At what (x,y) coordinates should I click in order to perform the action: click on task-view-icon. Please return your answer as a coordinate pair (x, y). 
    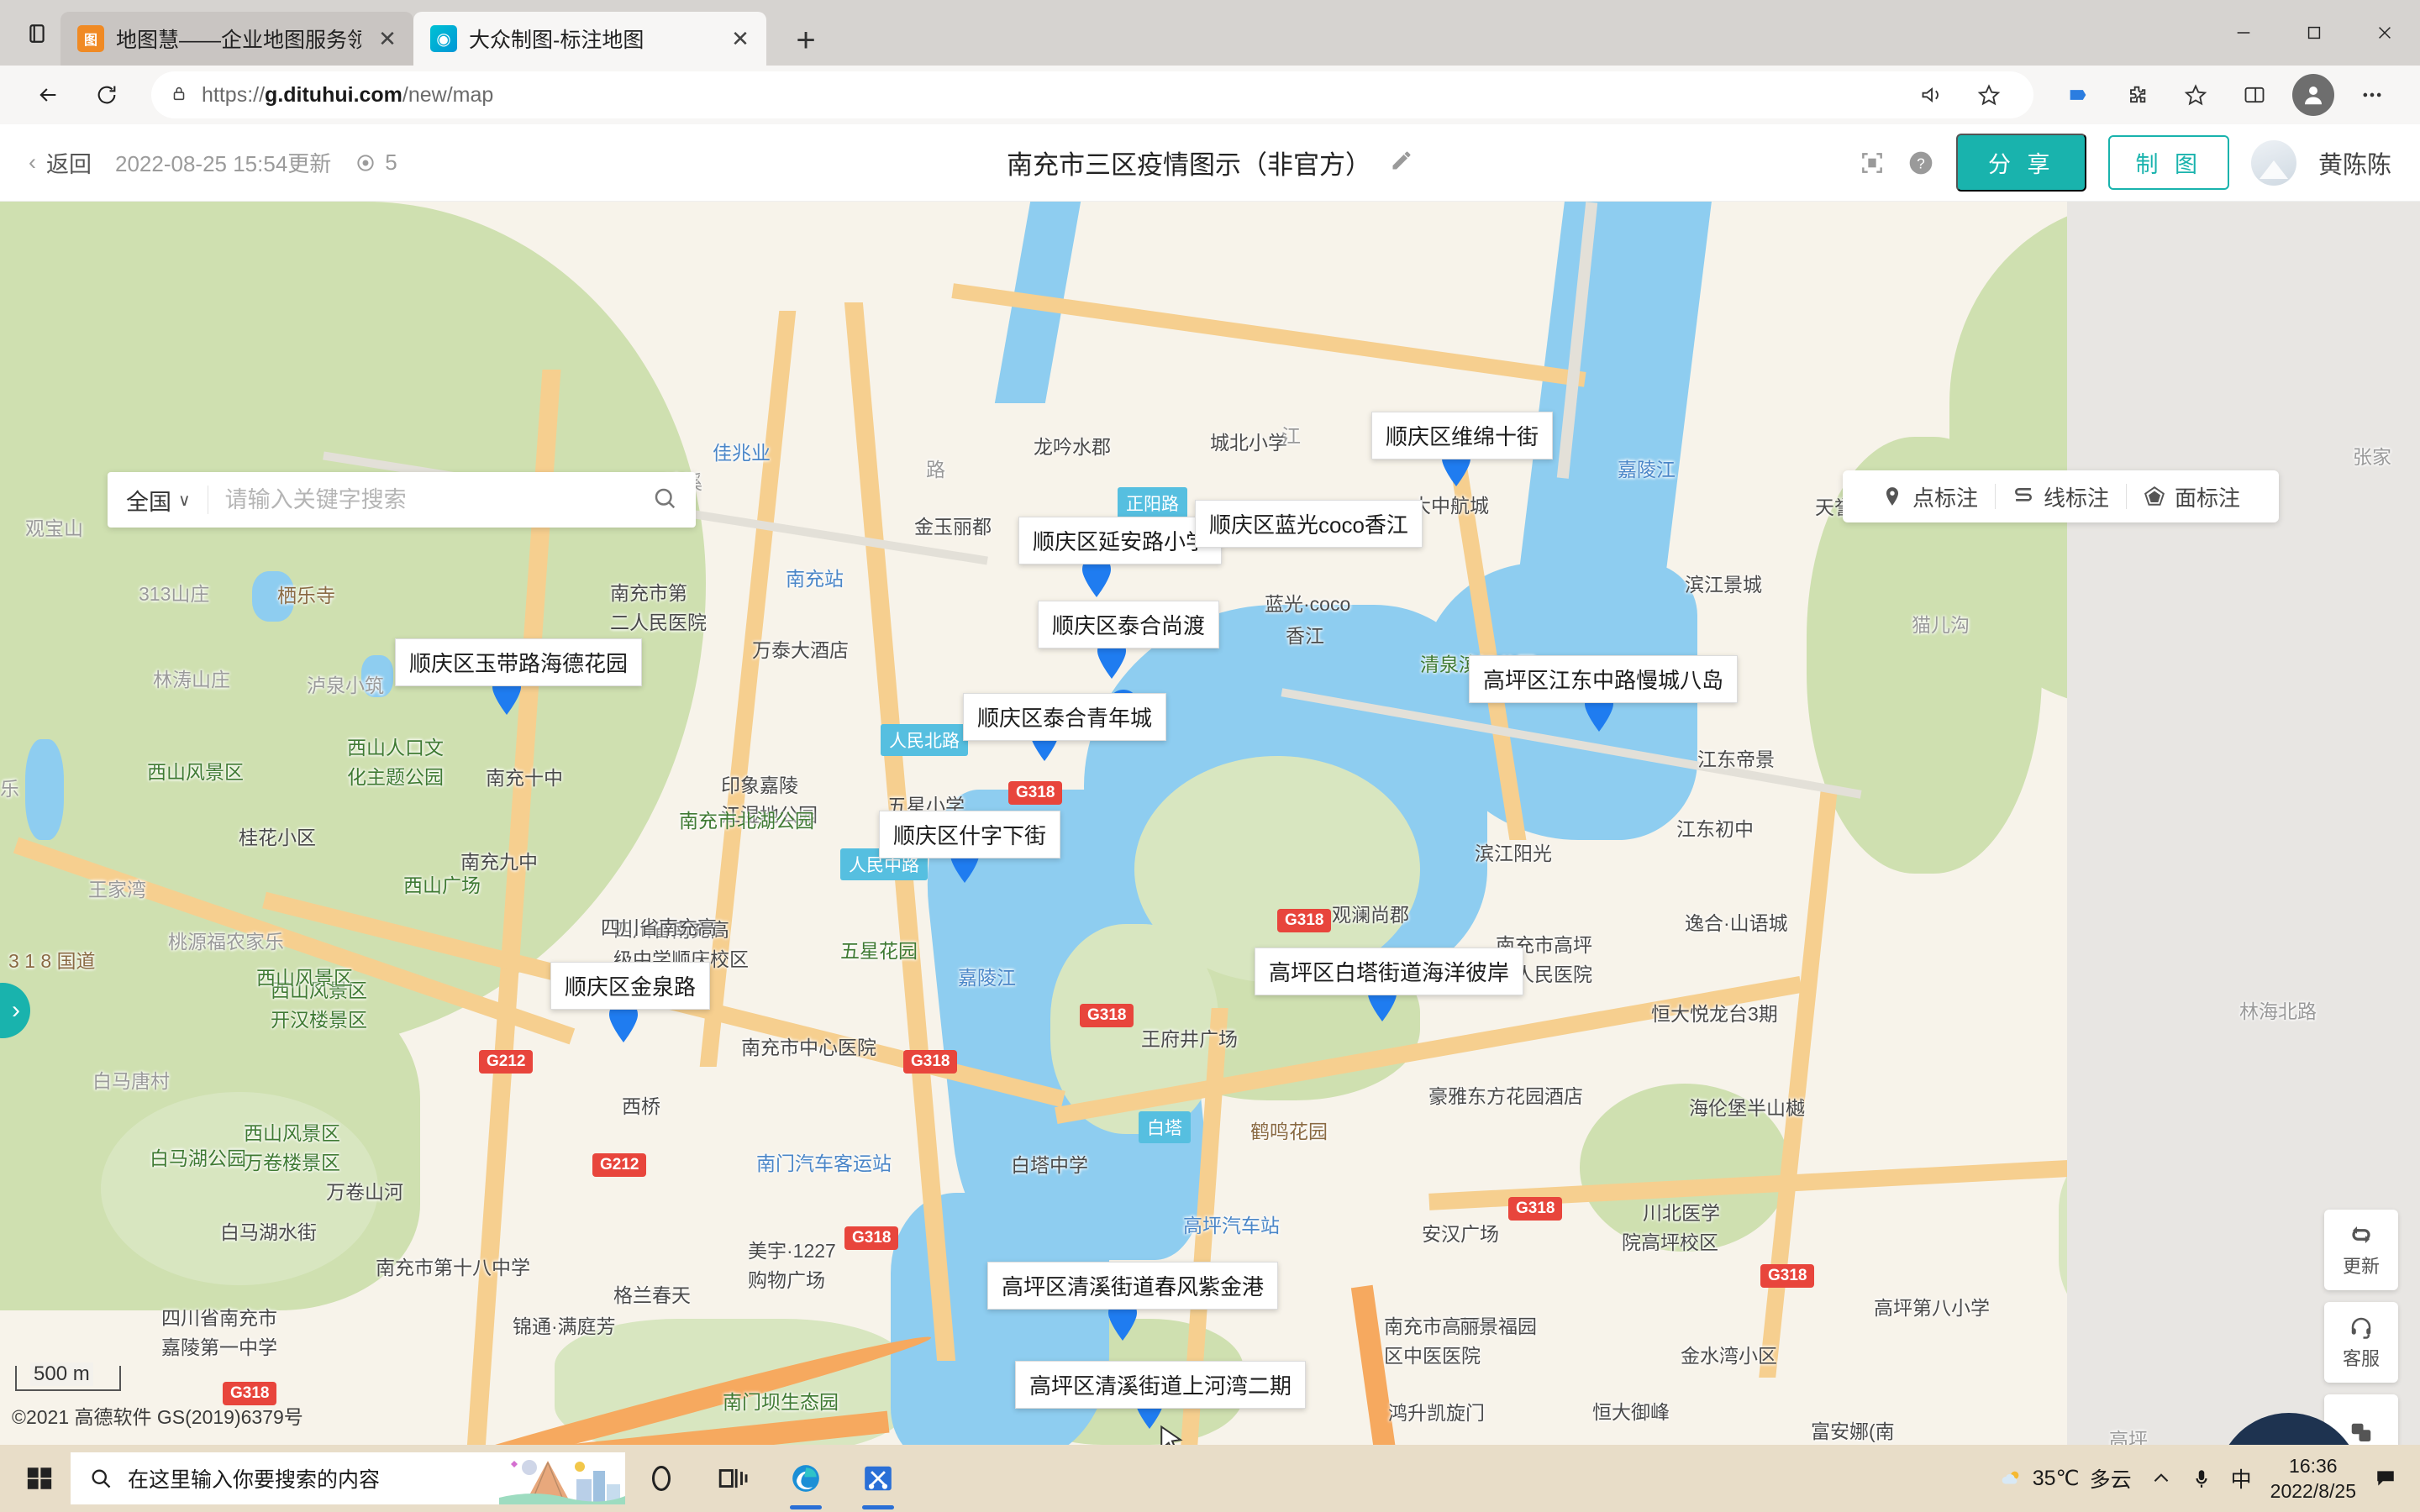
    Looking at the image, I should click on (734, 1478).